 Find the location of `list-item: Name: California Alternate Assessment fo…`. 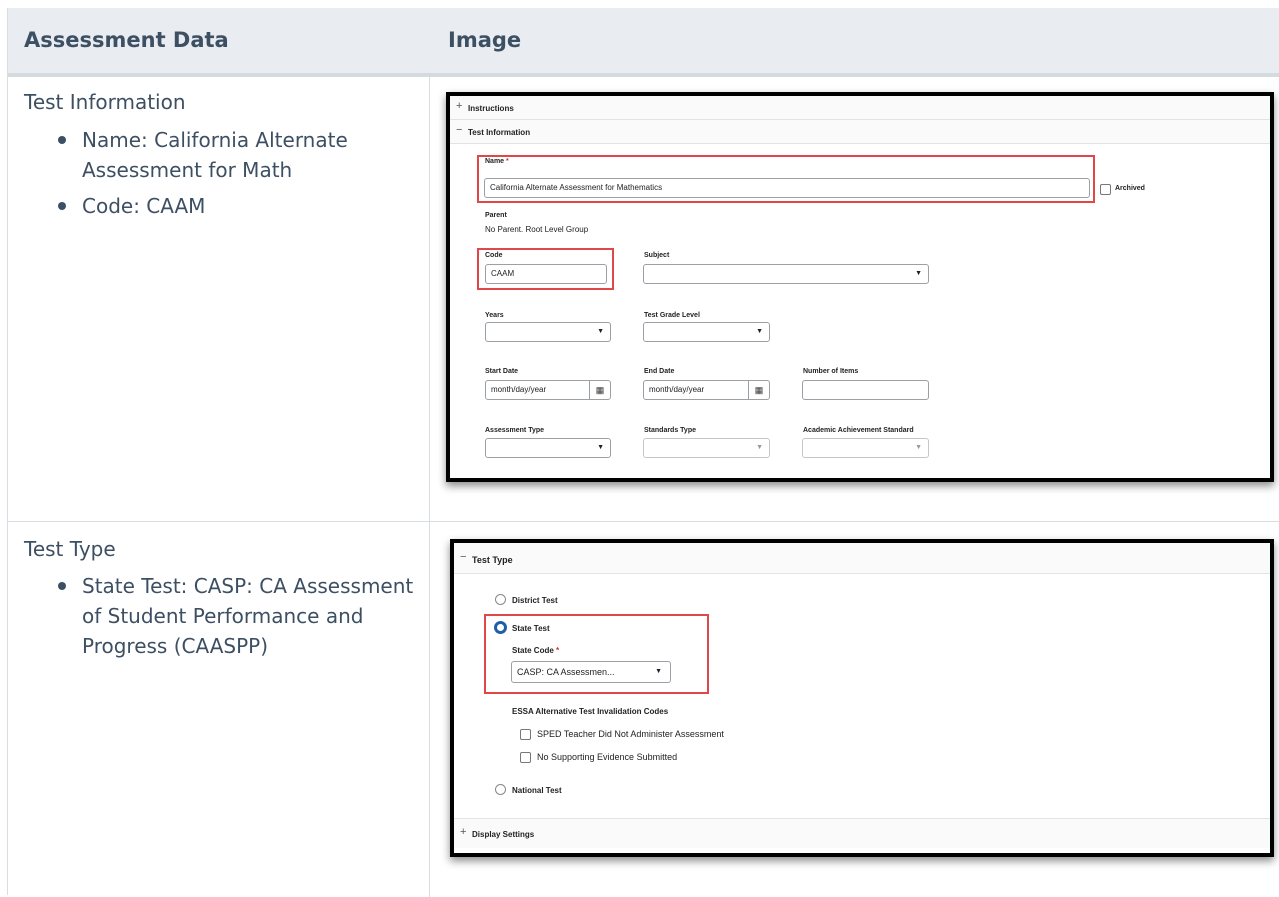

list-item: Name: California Alternate Assessment fo… is located at coordinates (236, 155).